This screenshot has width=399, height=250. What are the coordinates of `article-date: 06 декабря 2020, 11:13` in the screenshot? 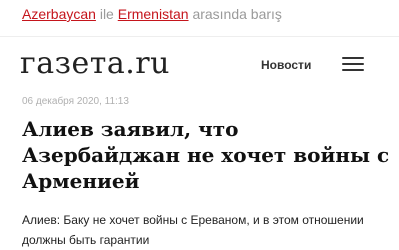 It's located at (75, 101).